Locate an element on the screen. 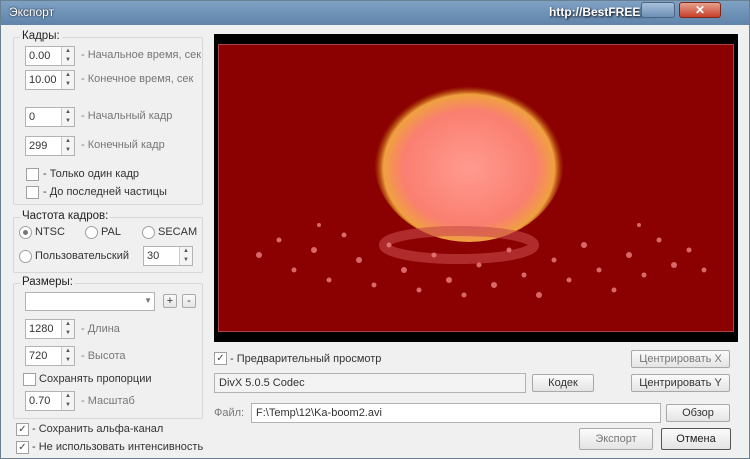 This screenshot has width=750, height=459. frames-title: Кадры: is located at coordinates (41, 36).